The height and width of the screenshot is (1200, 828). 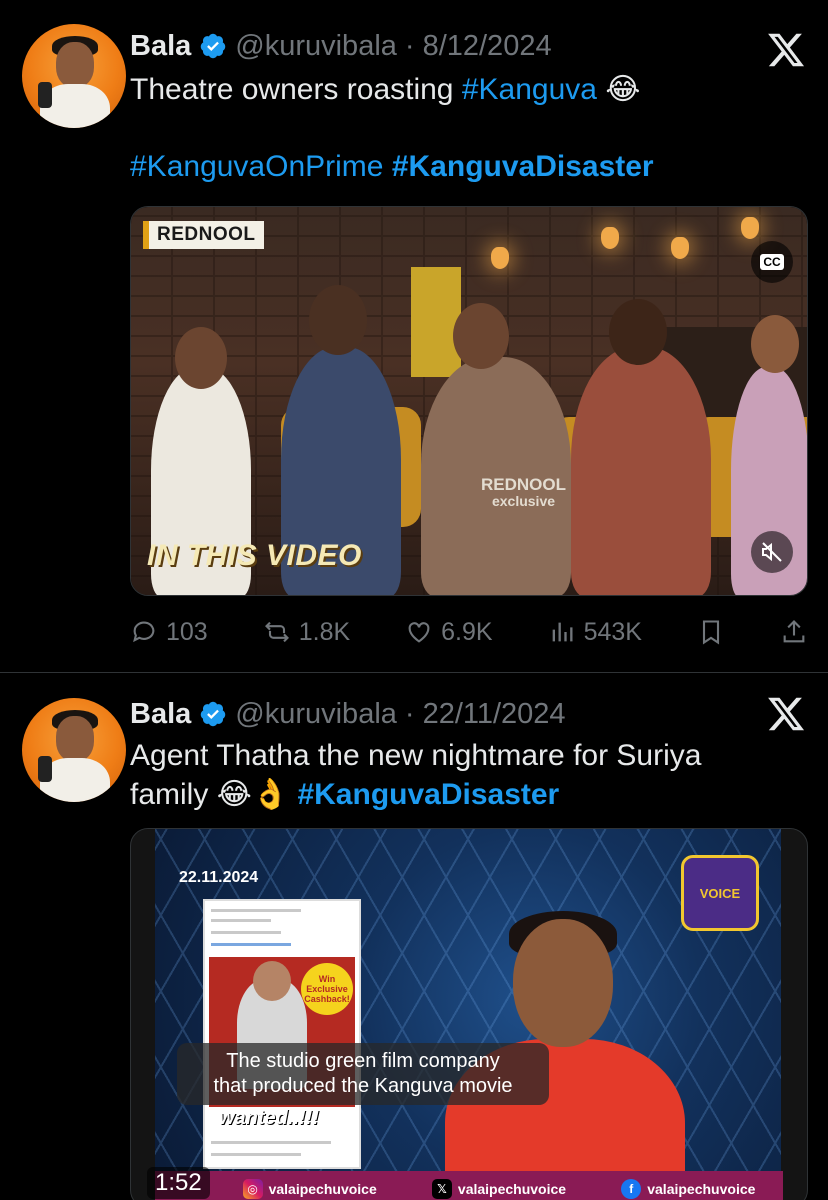 I want to click on emoji: 😂👌, so click(x=253, y=794).